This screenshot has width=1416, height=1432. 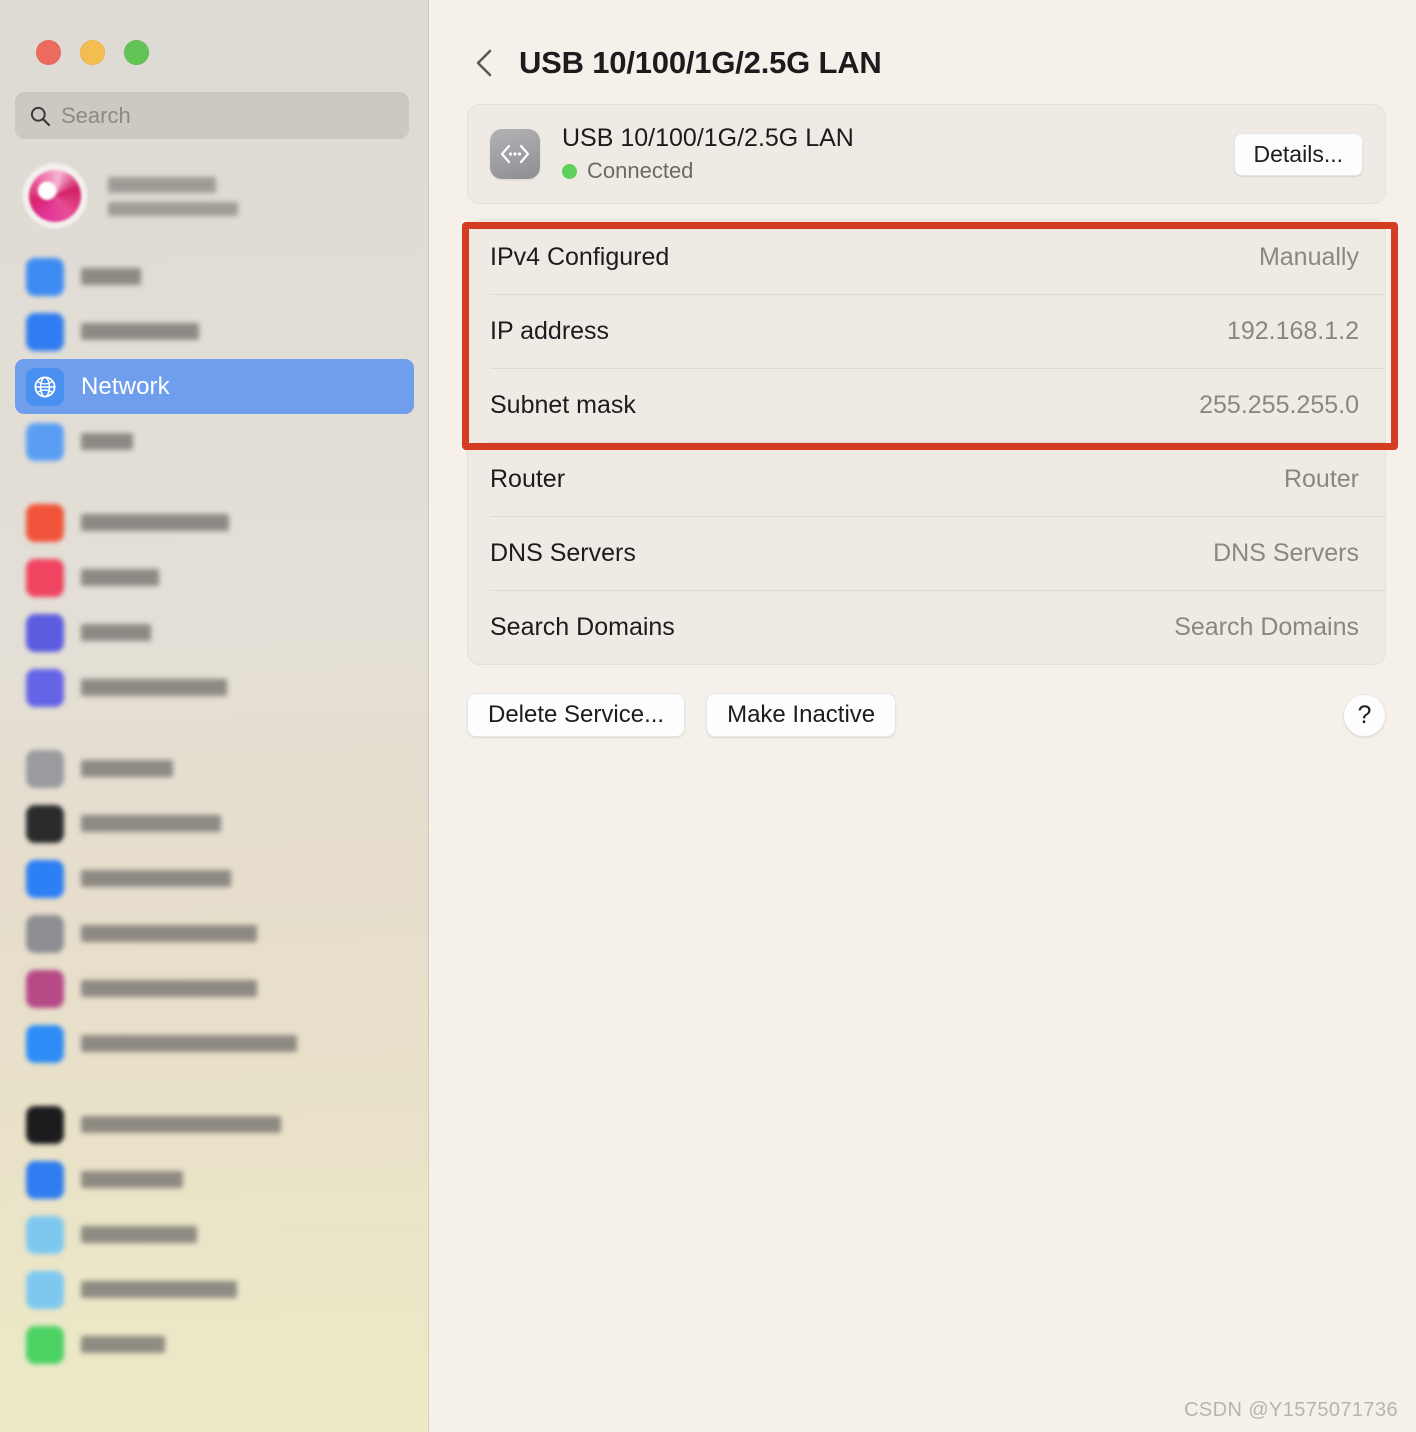 I want to click on sidebar-item-label: Network, so click(x=125, y=386).